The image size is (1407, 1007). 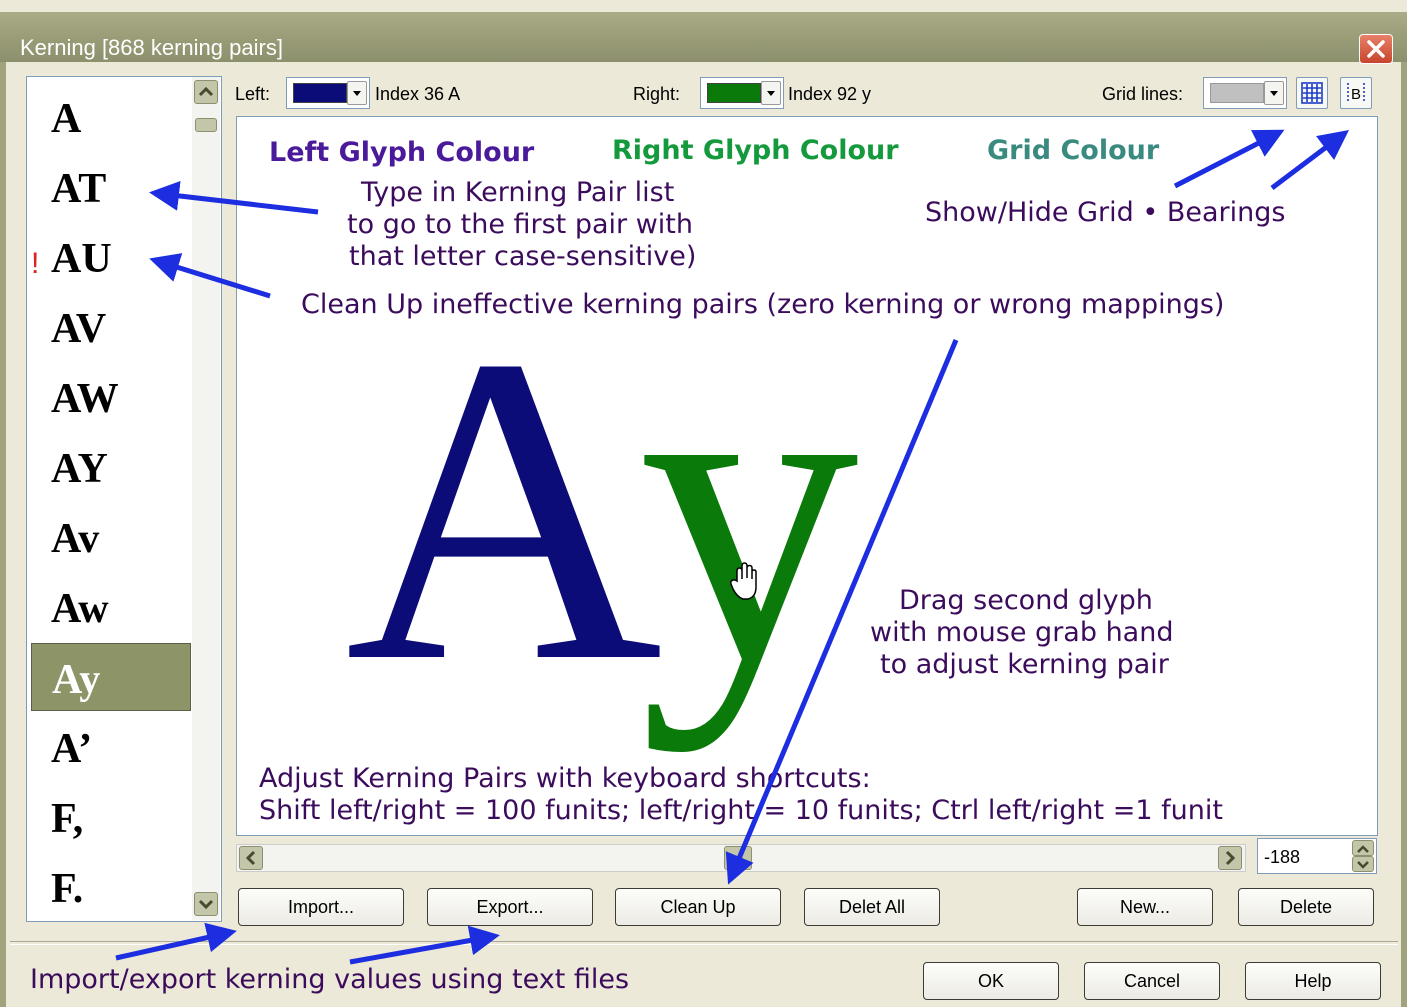 What do you see at coordinates (79, 329) in the screenshot?
I see `pair-label: AV` at bounding box center [79, 329].